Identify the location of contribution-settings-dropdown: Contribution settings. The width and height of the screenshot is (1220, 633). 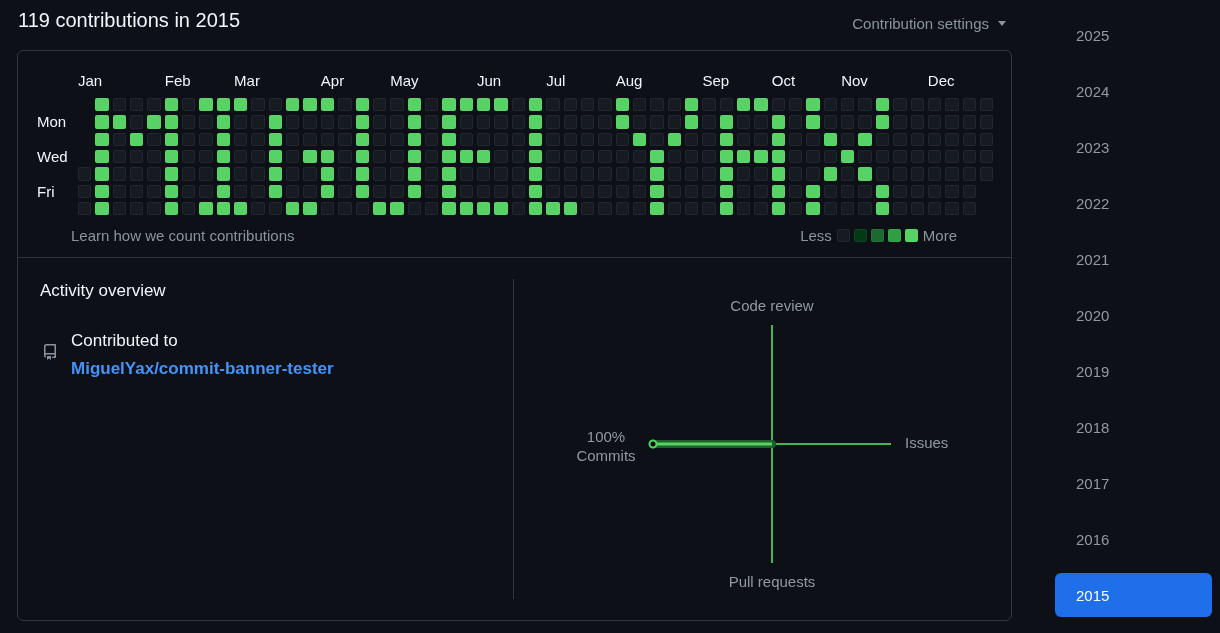
(929, 23).